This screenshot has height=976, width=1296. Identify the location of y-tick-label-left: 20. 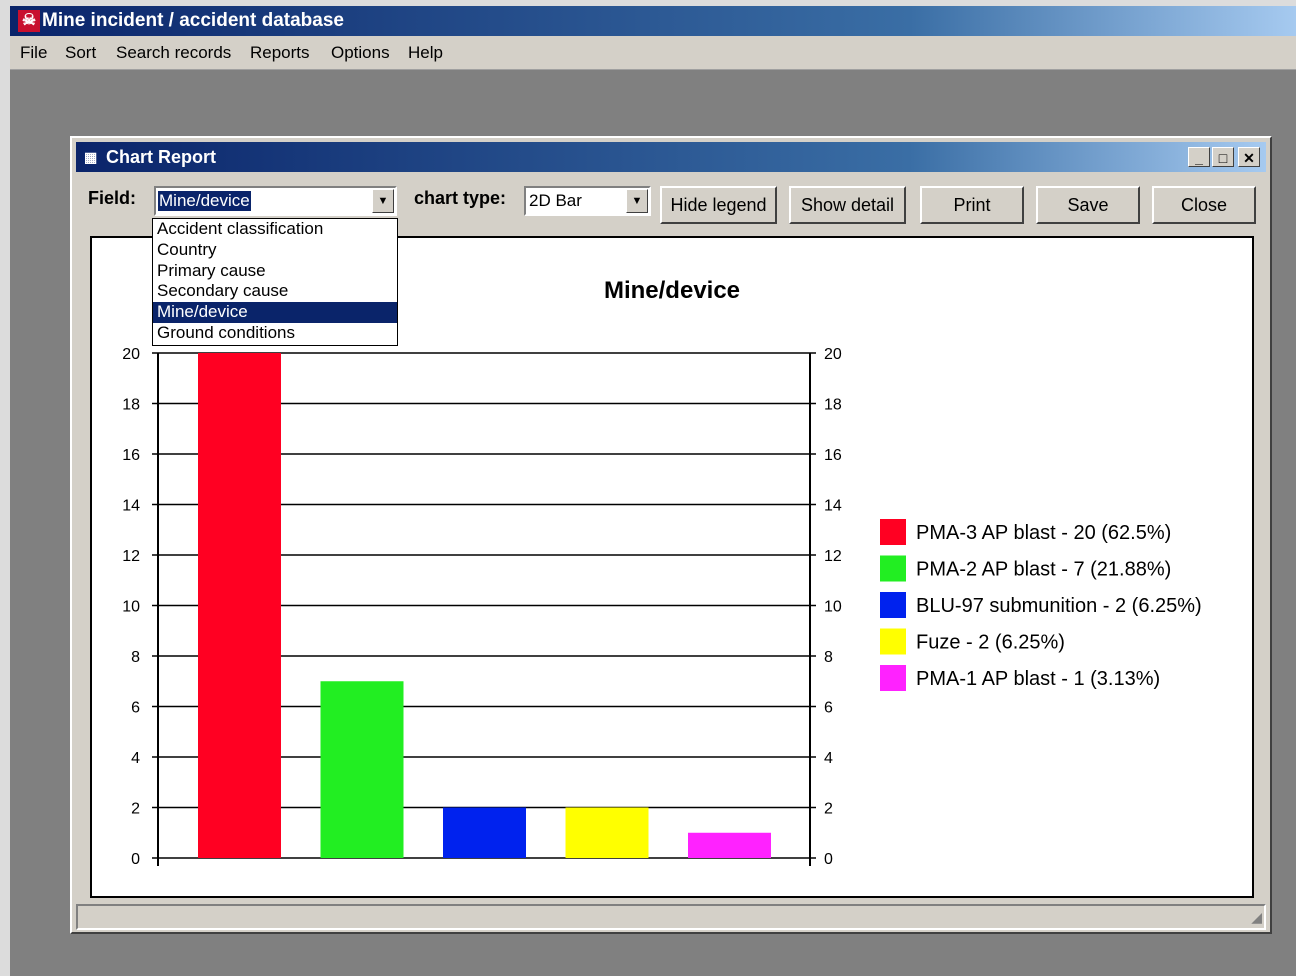
(131, 354).